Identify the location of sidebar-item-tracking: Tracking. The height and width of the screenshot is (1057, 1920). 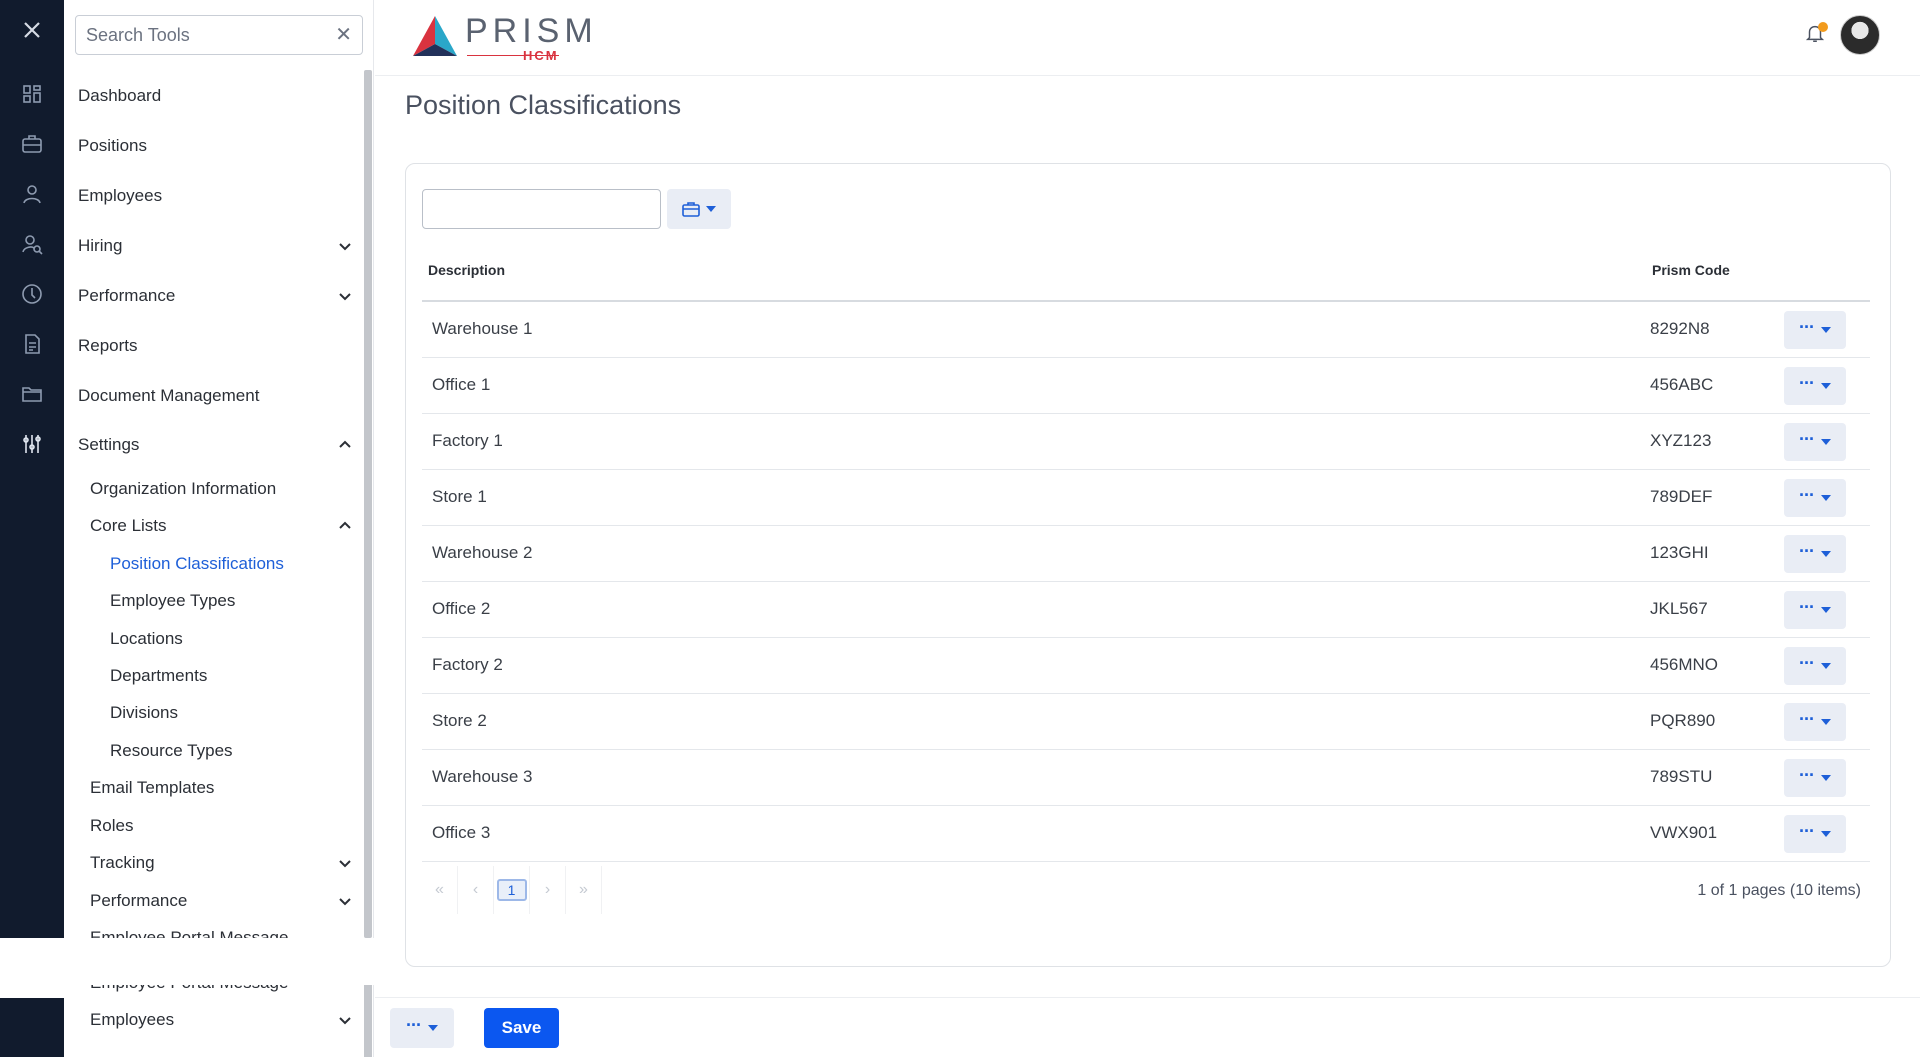
(224, 863).